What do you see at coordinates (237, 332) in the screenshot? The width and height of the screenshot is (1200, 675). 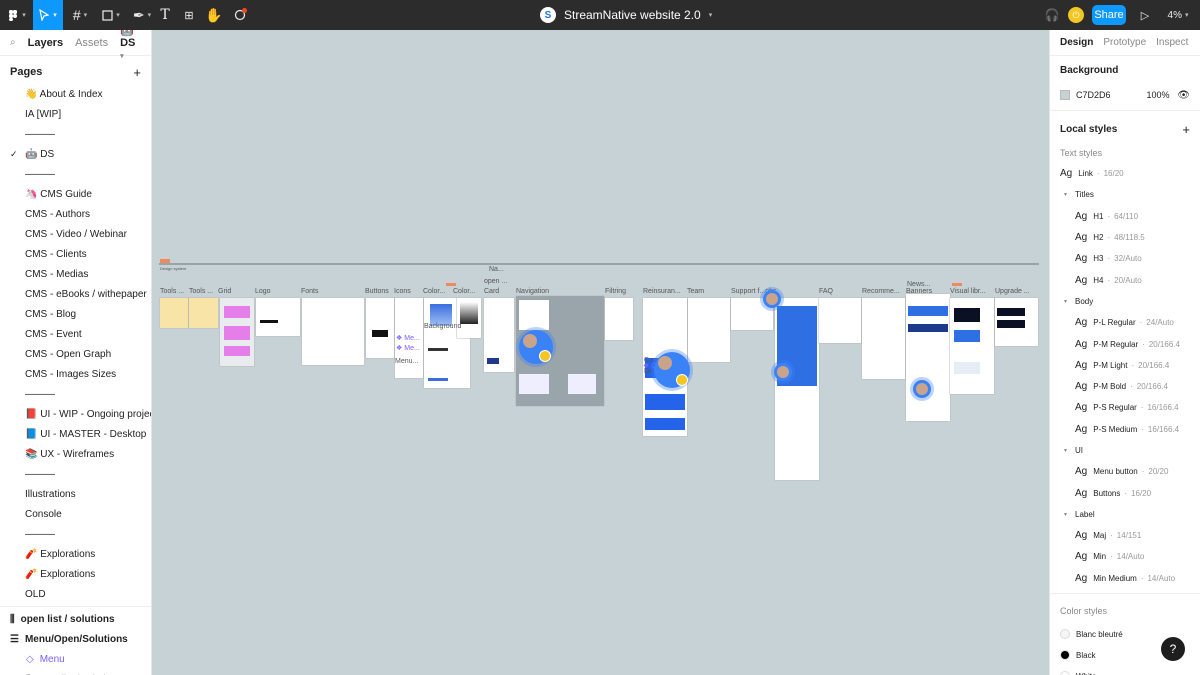 I see `frame-grid` at bounding box center [237, 332].